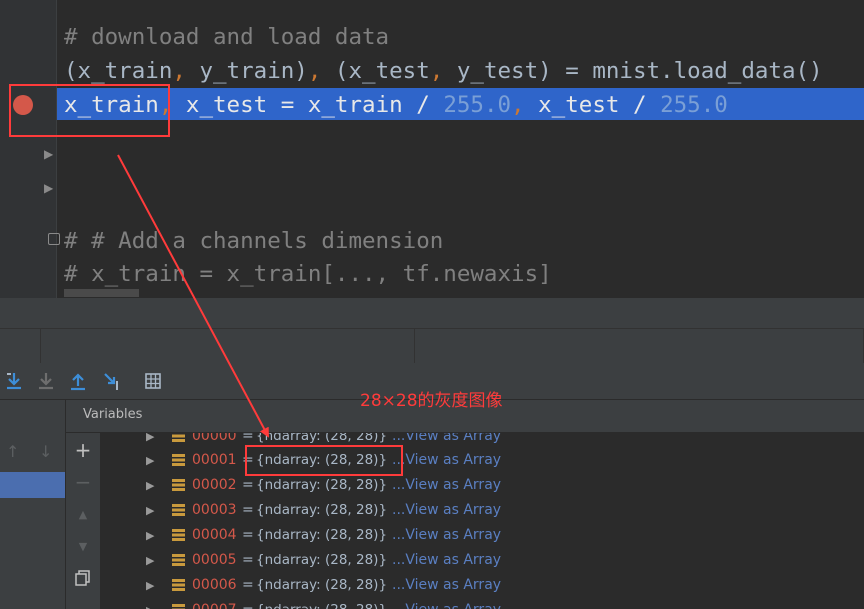 This screenshot has height=609, width=864. I want to click on copy-icon, so click(83, 579).